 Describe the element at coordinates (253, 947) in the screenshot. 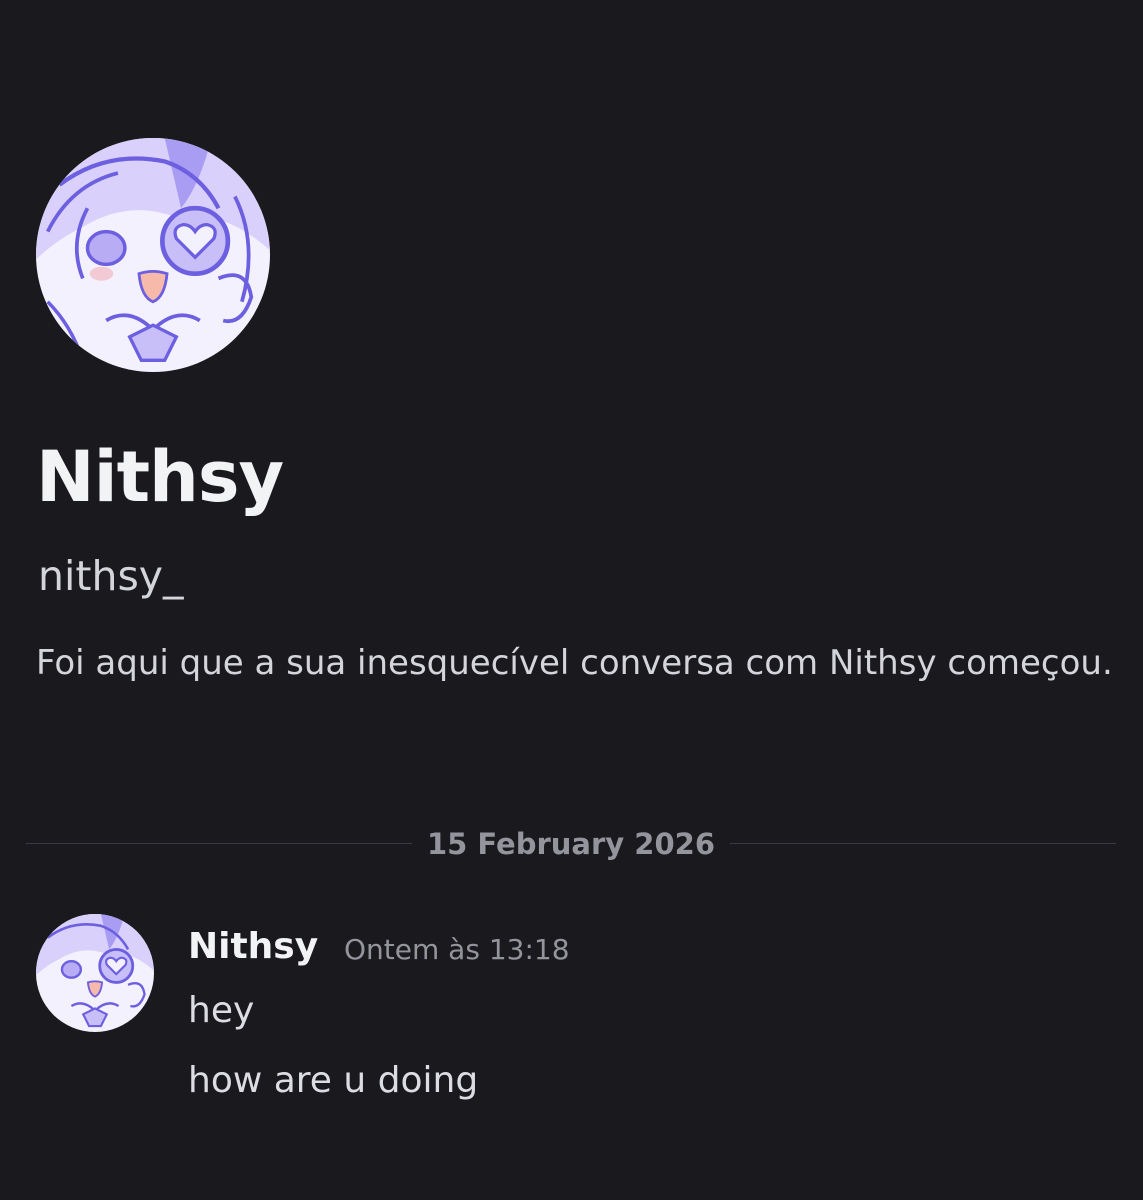

I see `message-author-name: Nithsy` at that location.